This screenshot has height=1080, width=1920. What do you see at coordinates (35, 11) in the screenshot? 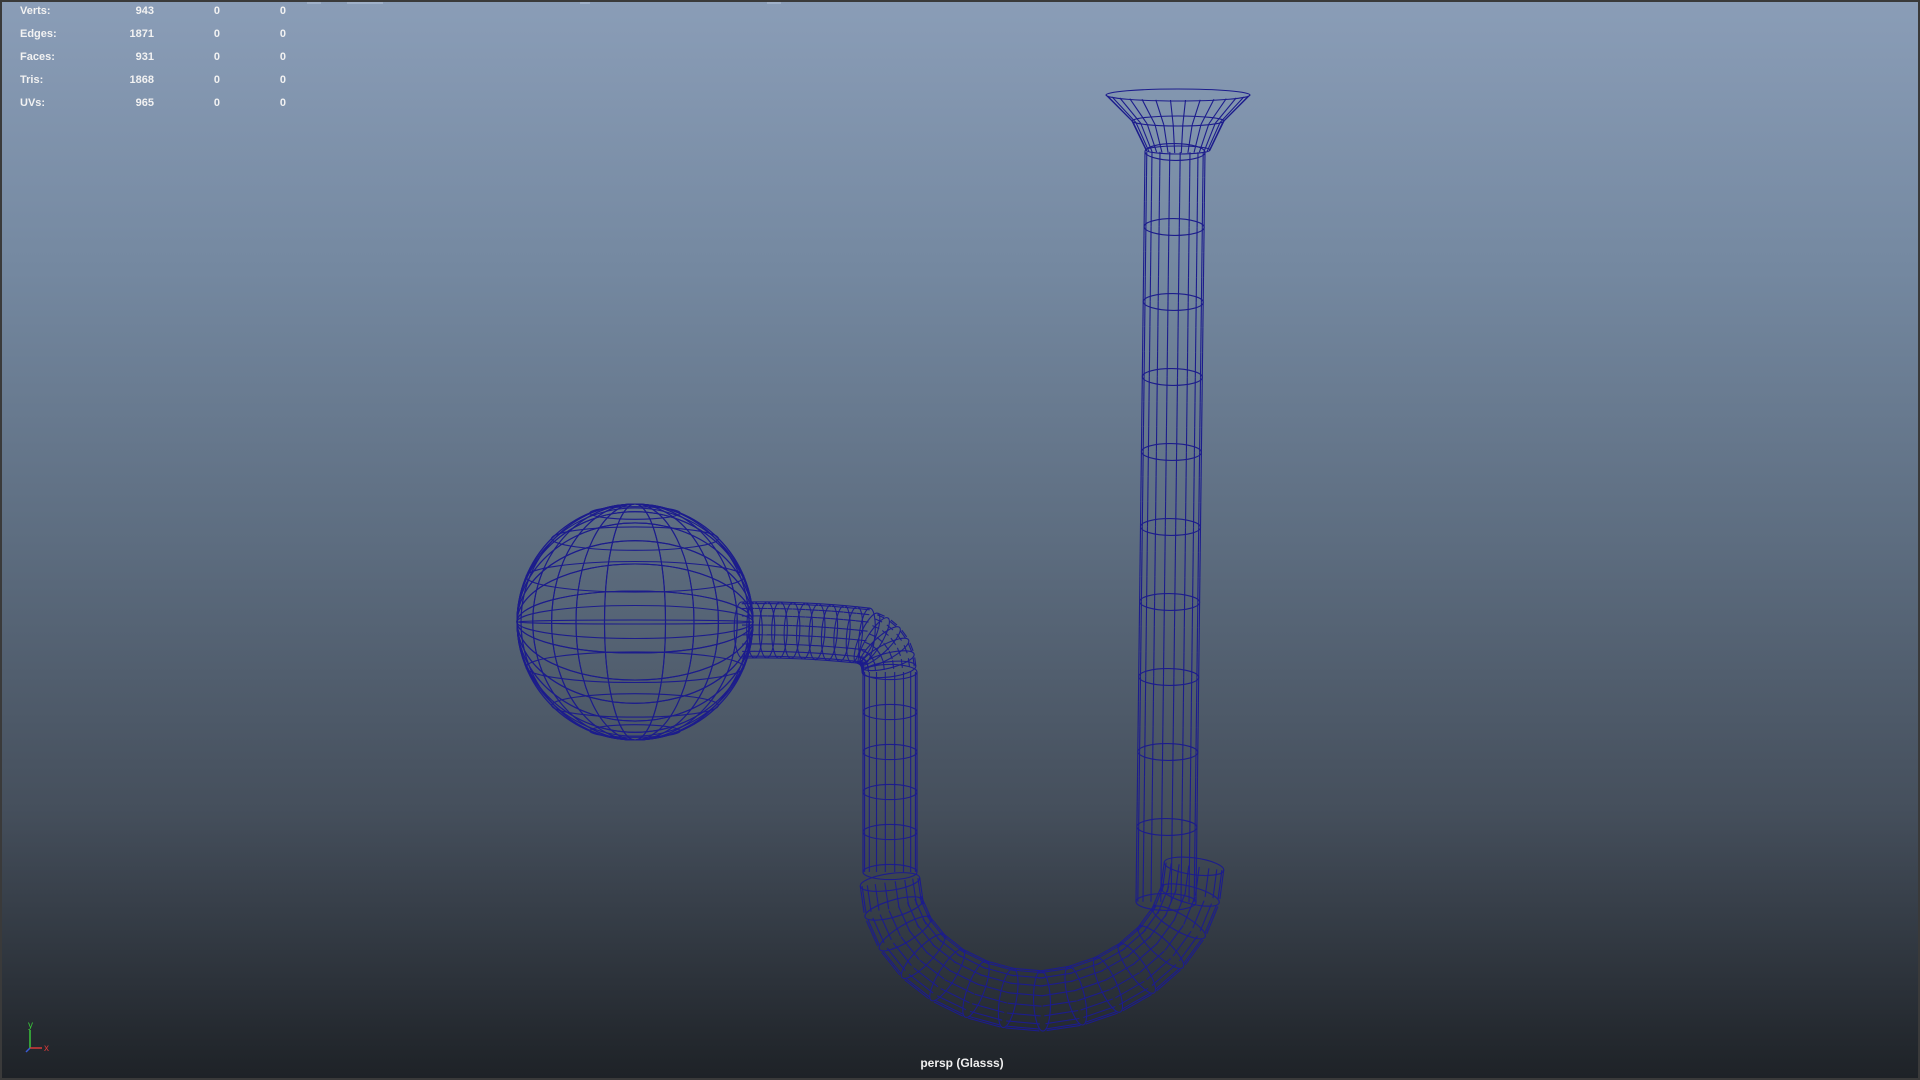
I see `hud-label: Verts:` at bounding box center [35, 11].